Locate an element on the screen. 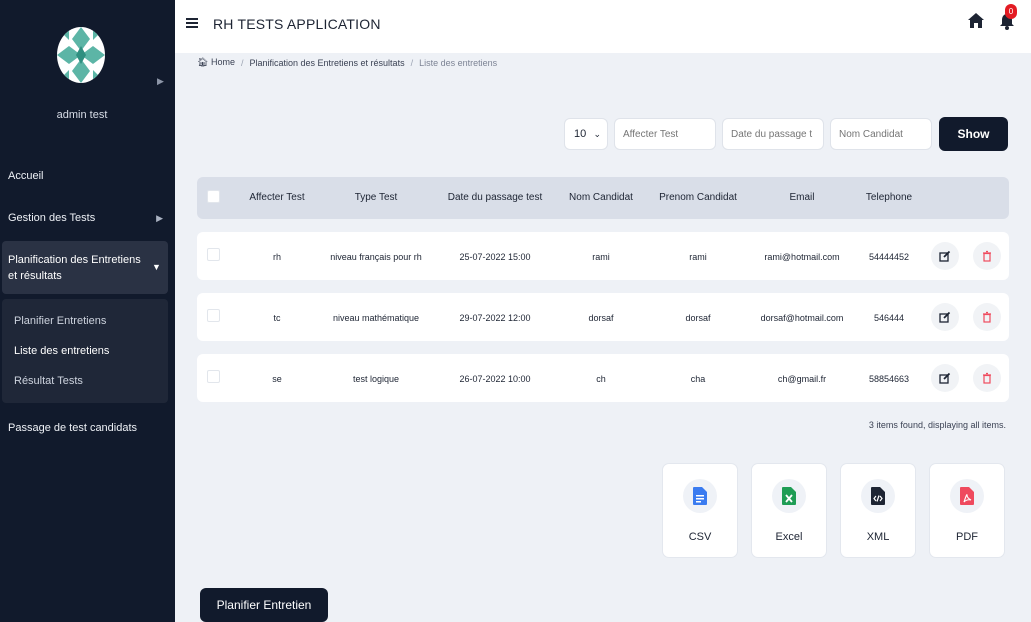  date-passage-input is located at coordinates (773, 134).